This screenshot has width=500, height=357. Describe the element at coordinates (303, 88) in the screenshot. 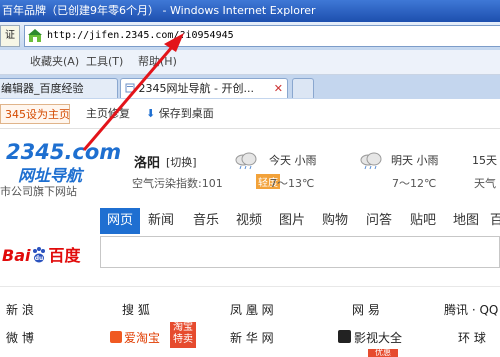

I see `new-tab-button` at that location.